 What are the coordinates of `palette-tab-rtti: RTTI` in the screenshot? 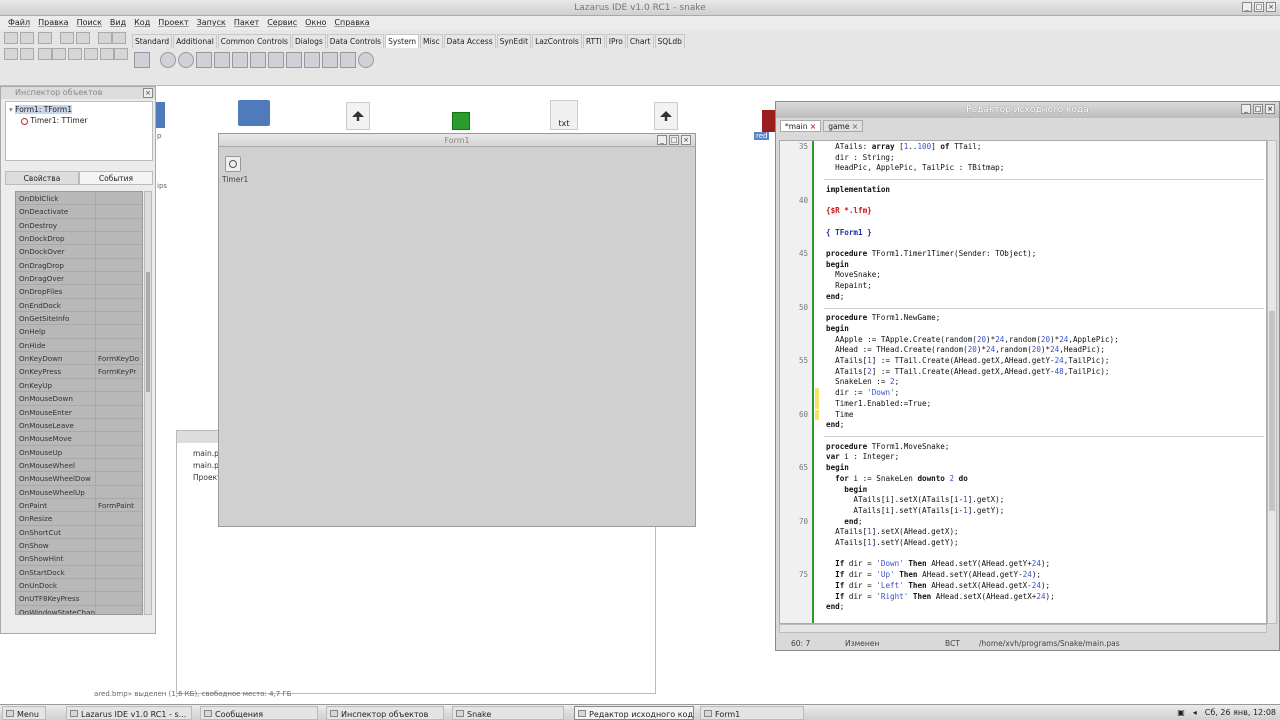 It's located at (593, 41).